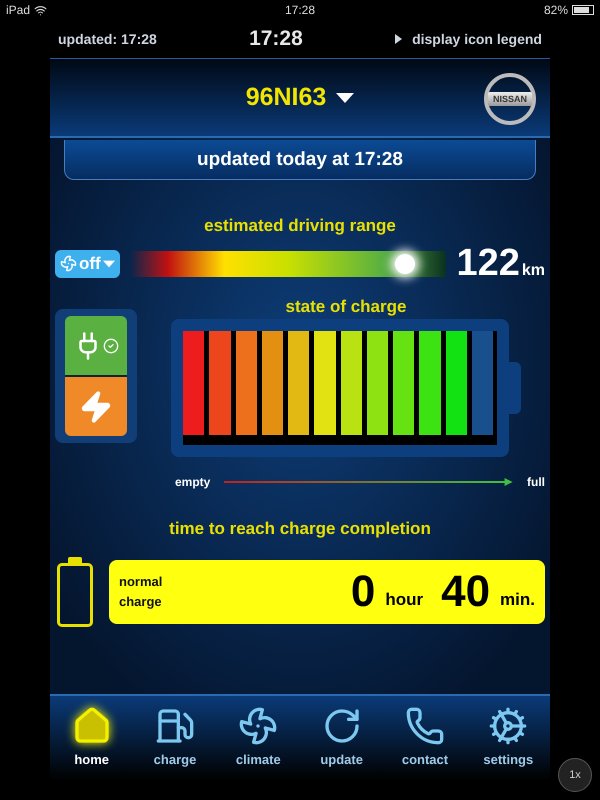 The image size is (600, 800). Describe the element at coordinates (536, 482) in the screenshot. I see `full-label: full` at that location.